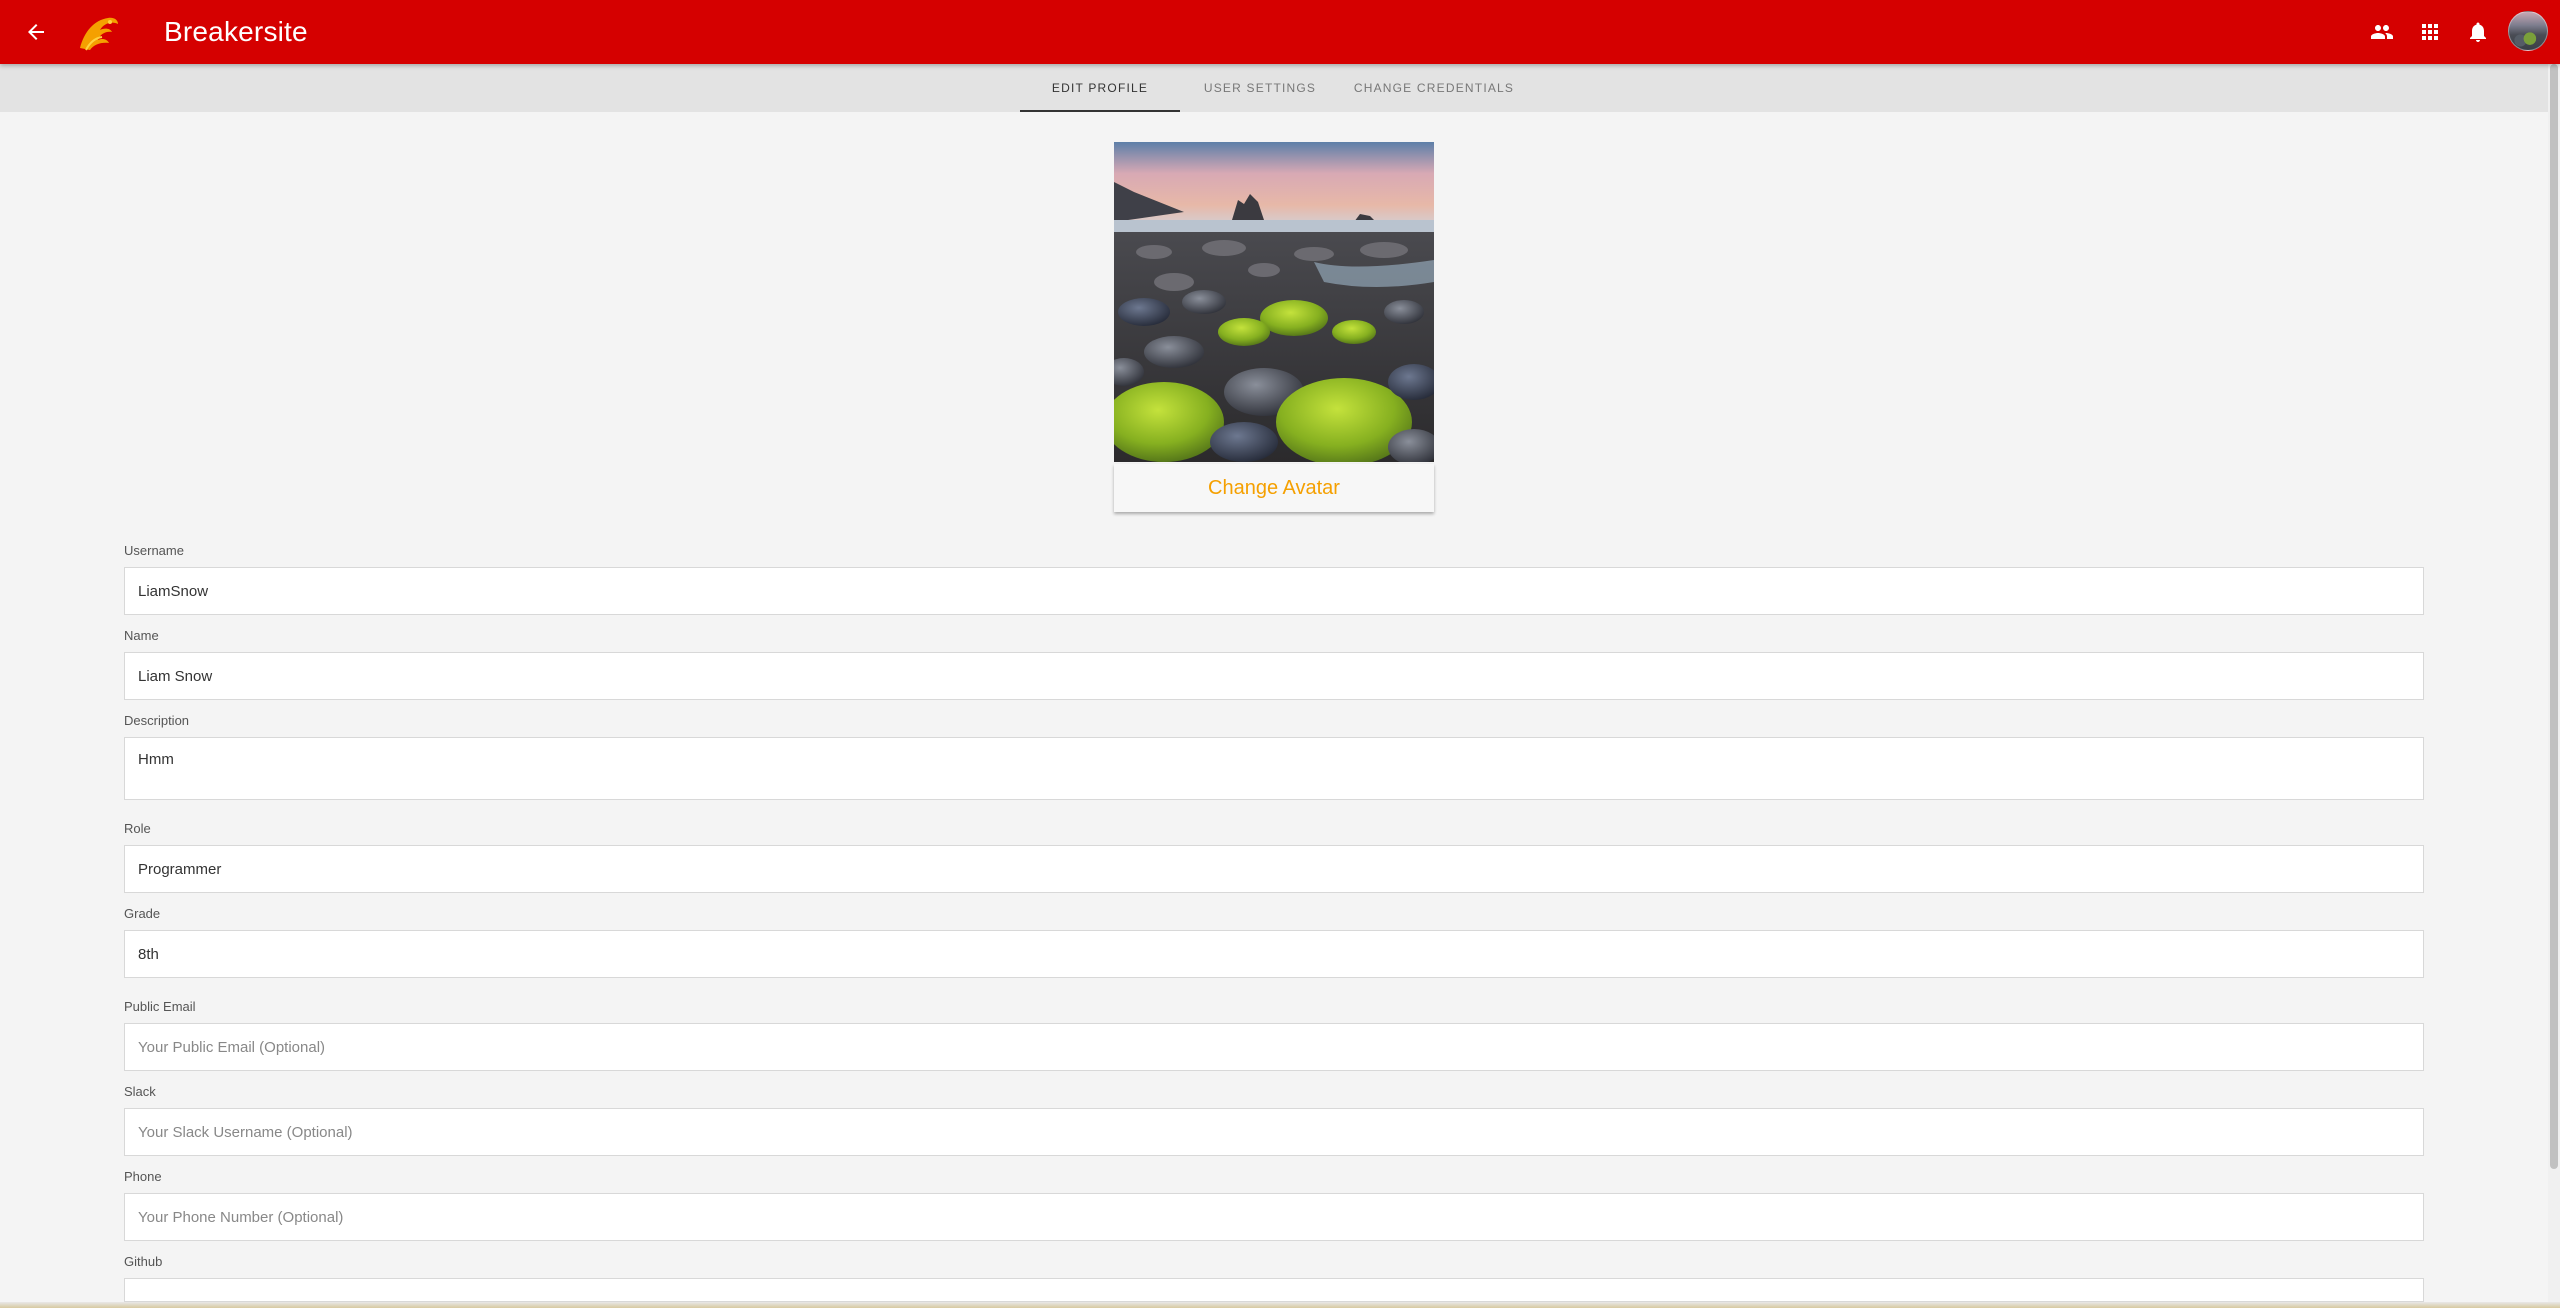 This screenshot has height=1308, width=2560. What do you see at coordinates (1274, 869) in the screenshot?
I see `role-input` at bounding box center [1274, 869].